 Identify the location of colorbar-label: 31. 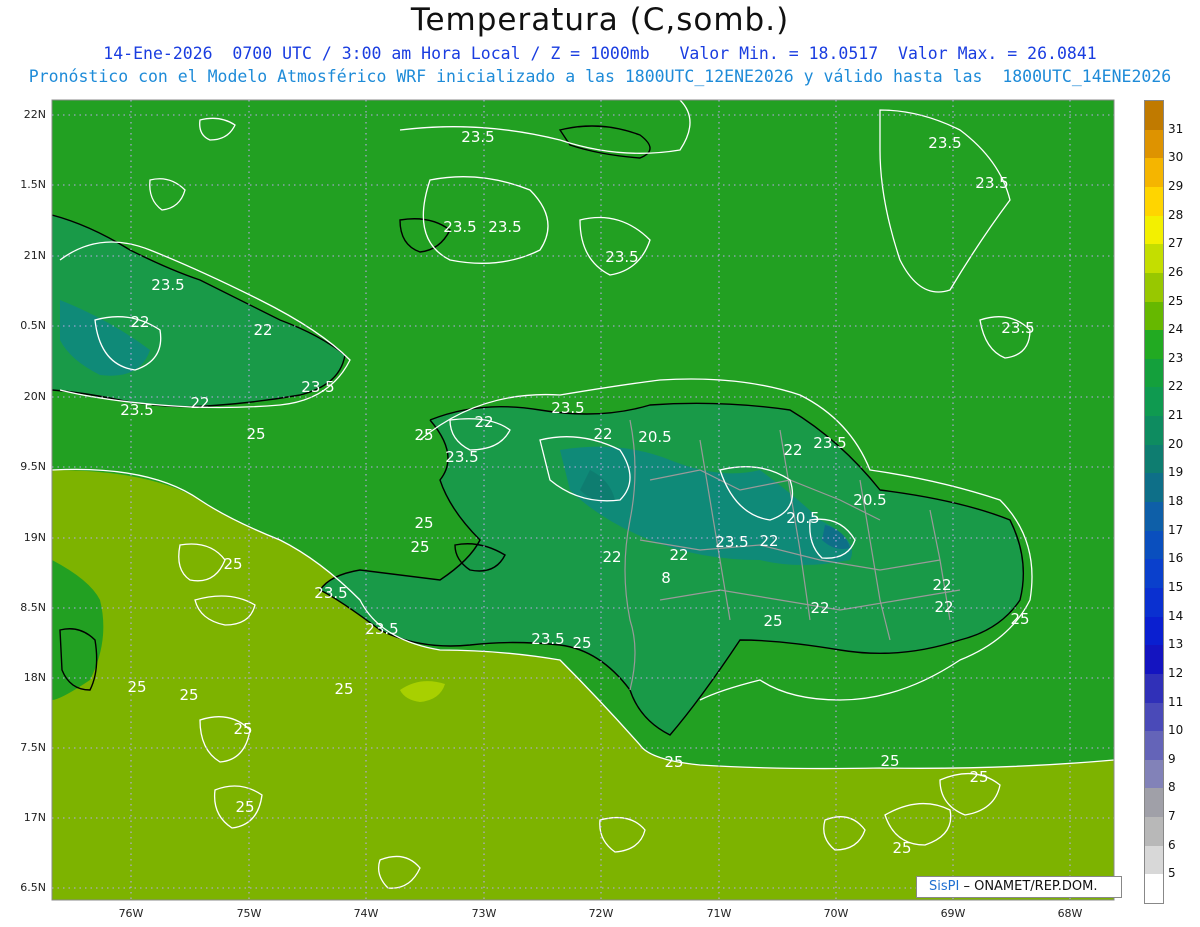
(1176, 128).